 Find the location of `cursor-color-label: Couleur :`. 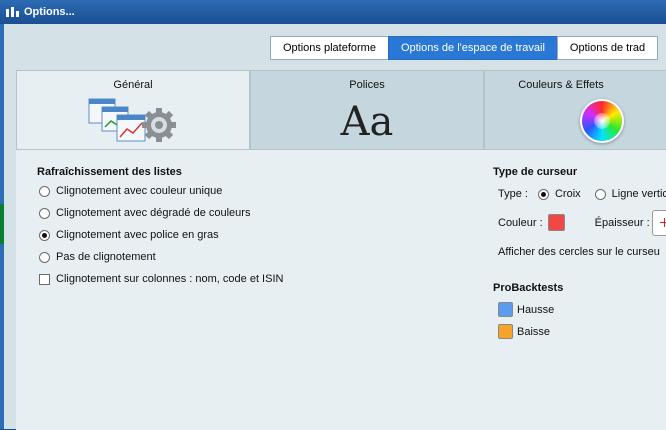

cursor-color-label: Couleur : is located at coordinates (520, 222).